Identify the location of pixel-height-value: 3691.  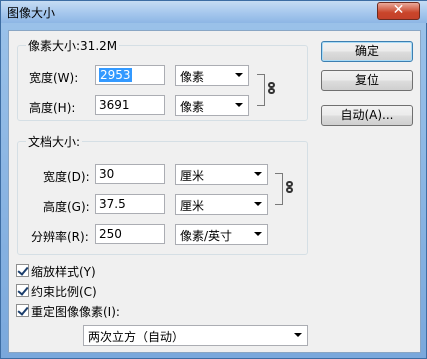
(114, 105).